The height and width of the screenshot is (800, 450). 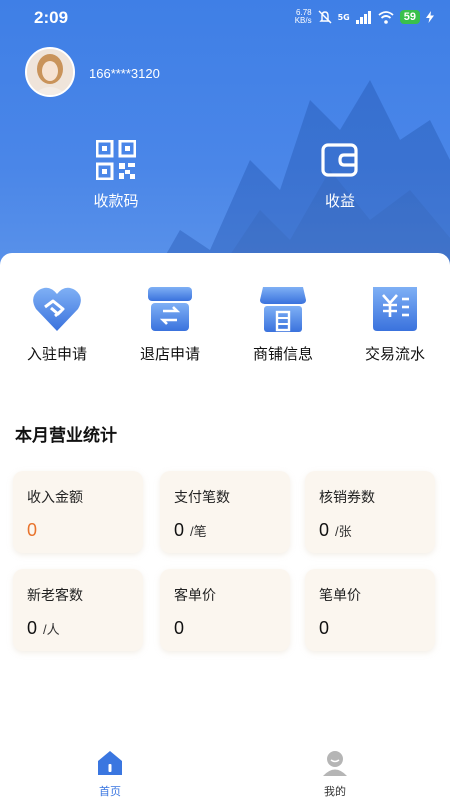 What do you see at coordinates (78, 610) in the screenshot?
I see `stat-card-customers: 新老客数 0/人` at bounding box center [78, 610].